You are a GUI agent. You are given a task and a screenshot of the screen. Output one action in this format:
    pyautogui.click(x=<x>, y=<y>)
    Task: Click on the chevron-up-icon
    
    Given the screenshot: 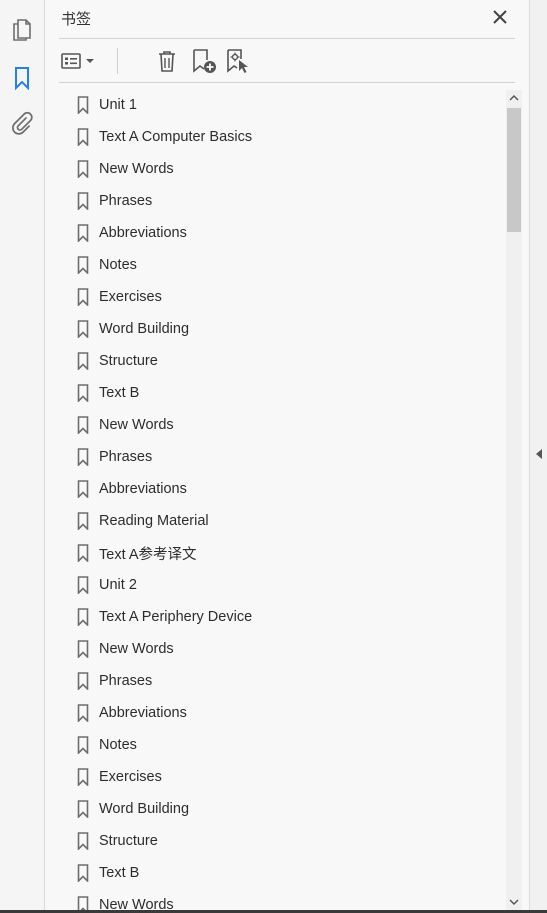 What is the action you would take?
    pyautogui.click(x=514, y=97)
    